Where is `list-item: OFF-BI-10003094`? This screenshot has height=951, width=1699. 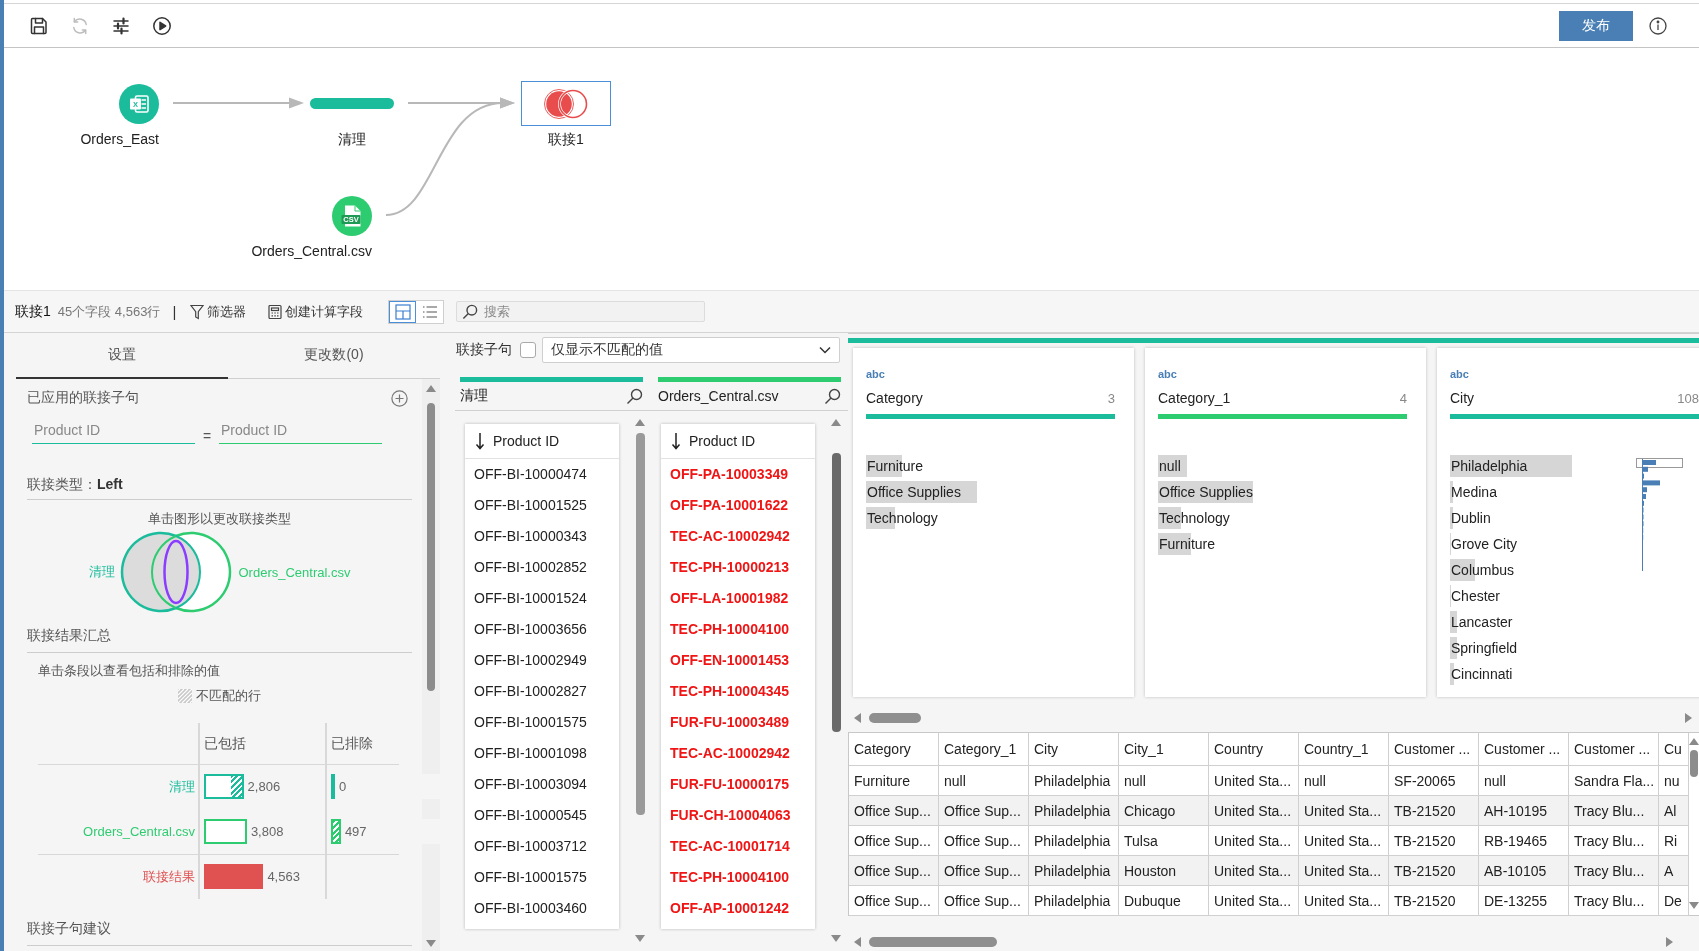
list-item: OFF-BI-10003094 is located at coordinates (542, 784).